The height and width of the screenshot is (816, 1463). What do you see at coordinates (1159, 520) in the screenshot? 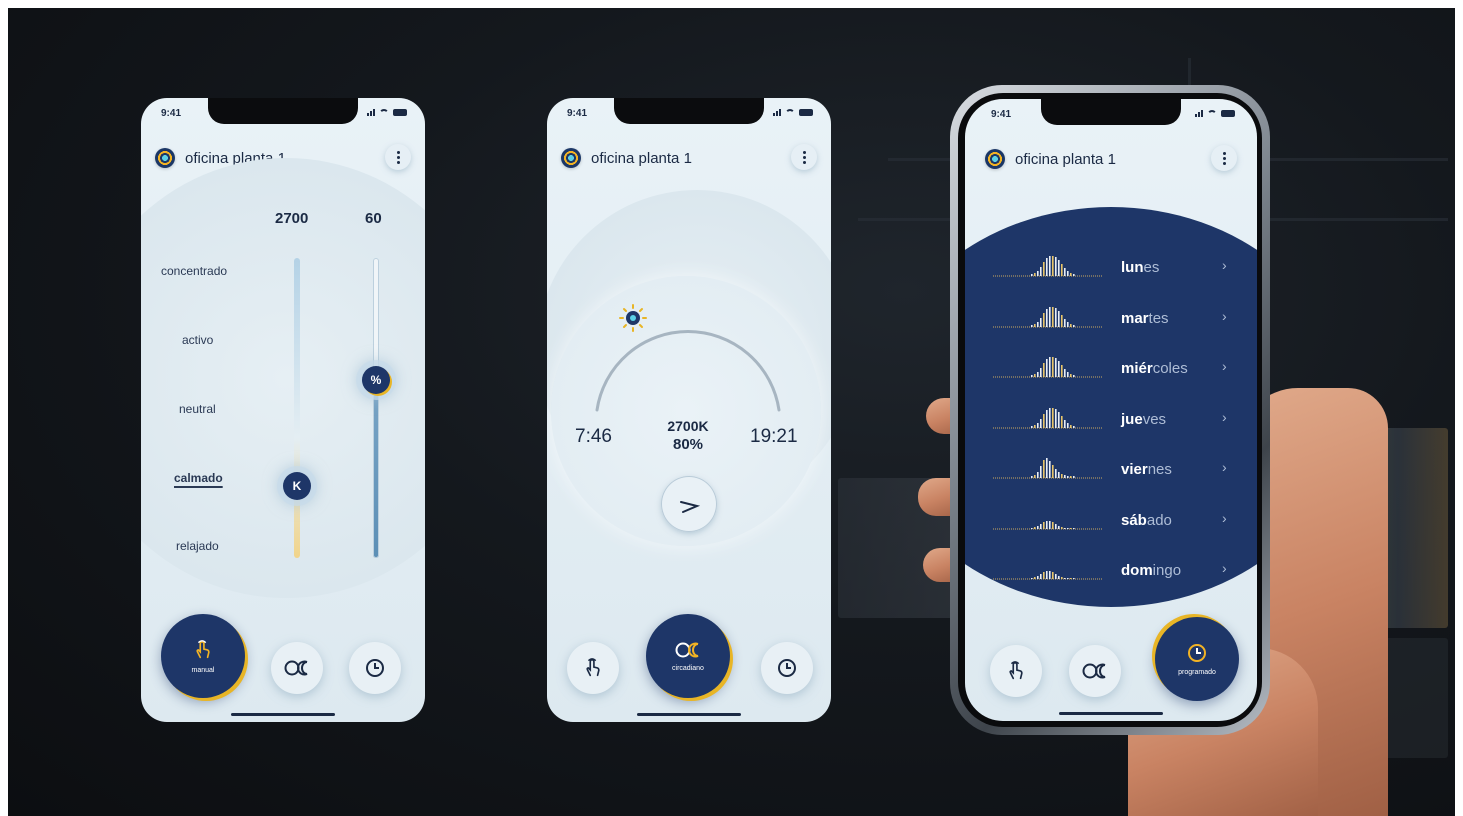
I see `day-name-rest: ado` at bounding box center [1159, 520].